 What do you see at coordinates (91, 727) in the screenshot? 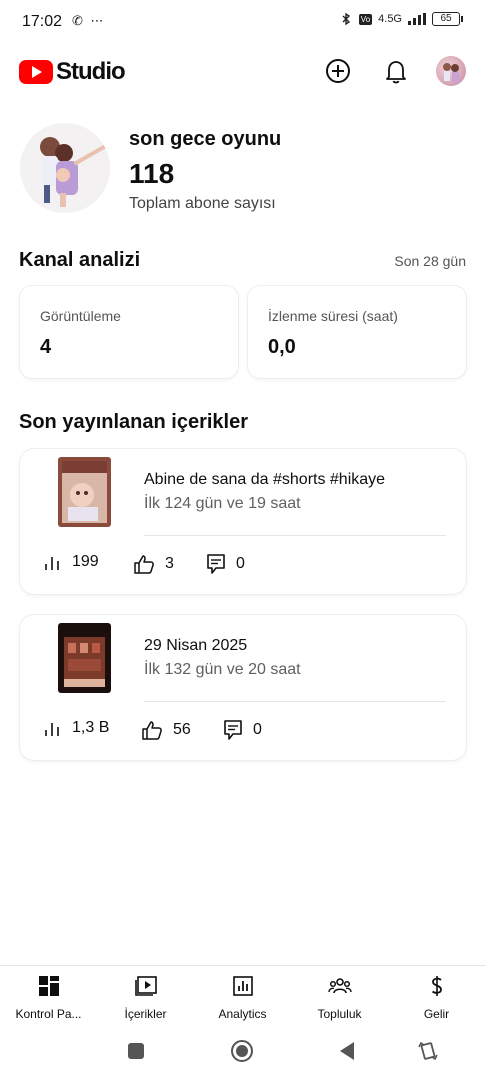
I see `views-count: 1,3 B` at bounding box center [91, 727].